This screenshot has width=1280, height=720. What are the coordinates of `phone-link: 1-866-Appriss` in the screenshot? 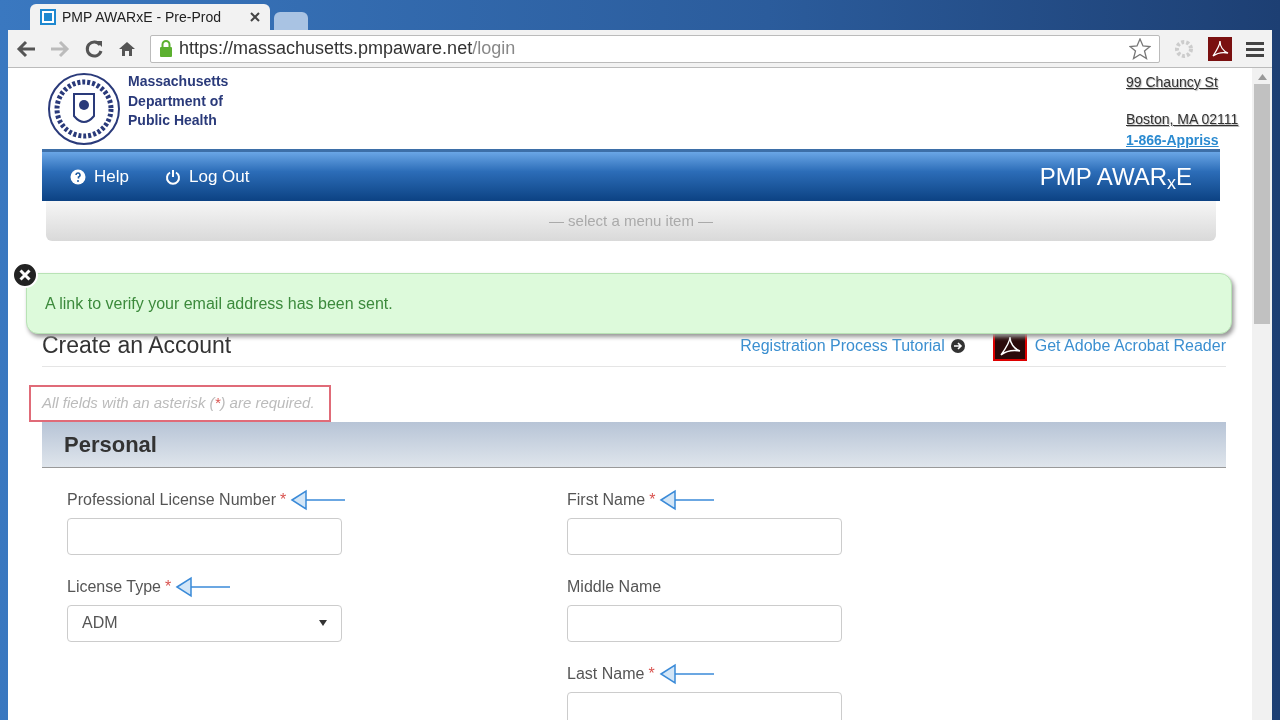 It's located at (1189, 140).